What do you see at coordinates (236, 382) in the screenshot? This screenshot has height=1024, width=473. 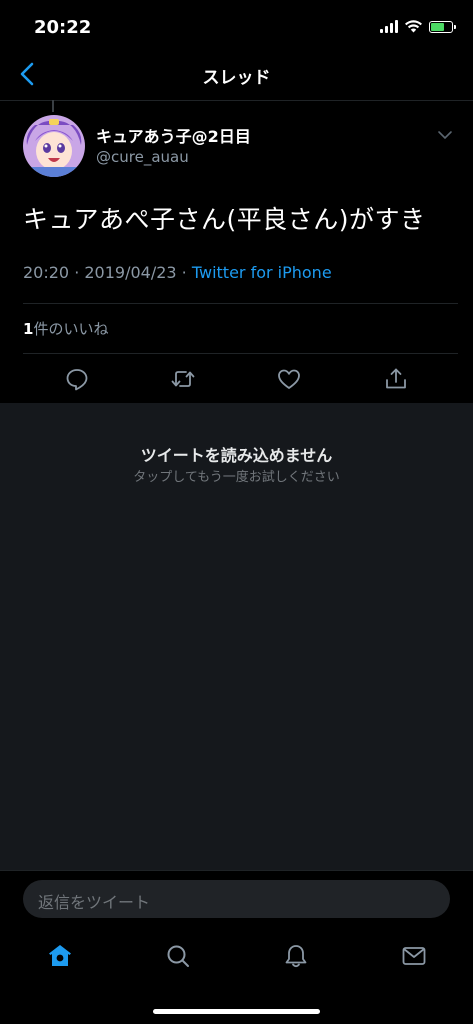 I see `tweet-actions` at bounding box center [236, 382].